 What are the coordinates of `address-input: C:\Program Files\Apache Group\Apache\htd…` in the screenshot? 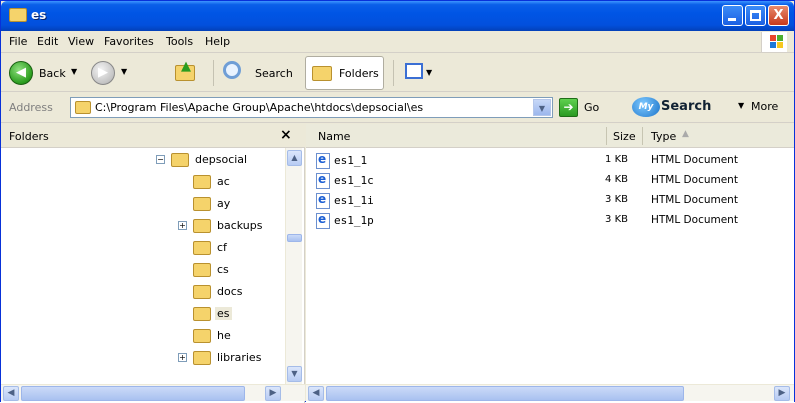 It's located at (311, 107).